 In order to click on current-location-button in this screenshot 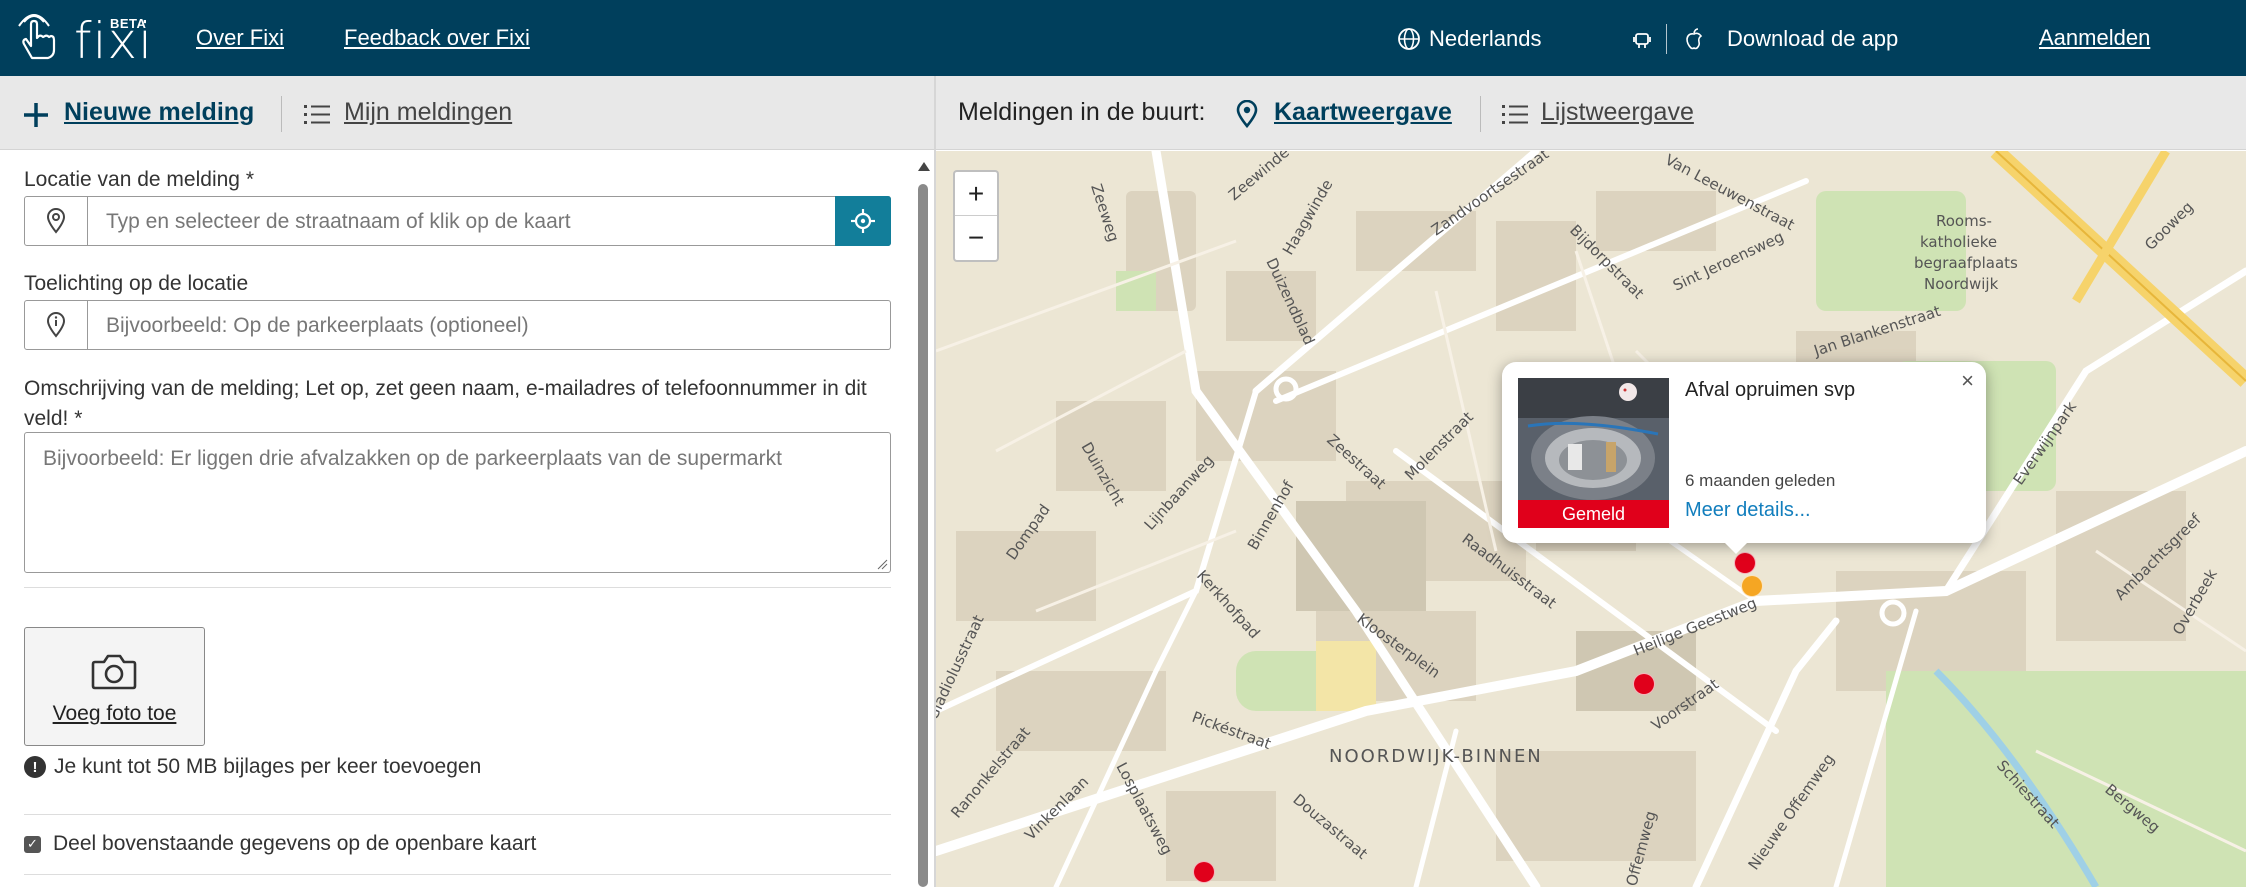, I will do `click(863, 221)`.